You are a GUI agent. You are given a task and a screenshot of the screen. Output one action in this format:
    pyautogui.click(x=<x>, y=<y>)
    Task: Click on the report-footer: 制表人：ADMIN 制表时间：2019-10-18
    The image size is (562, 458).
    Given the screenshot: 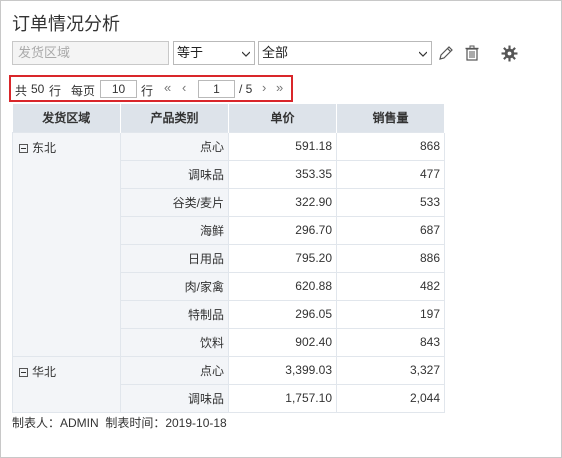 What is the action you would take?
    pyautogui.click(x=119, y=423)
    